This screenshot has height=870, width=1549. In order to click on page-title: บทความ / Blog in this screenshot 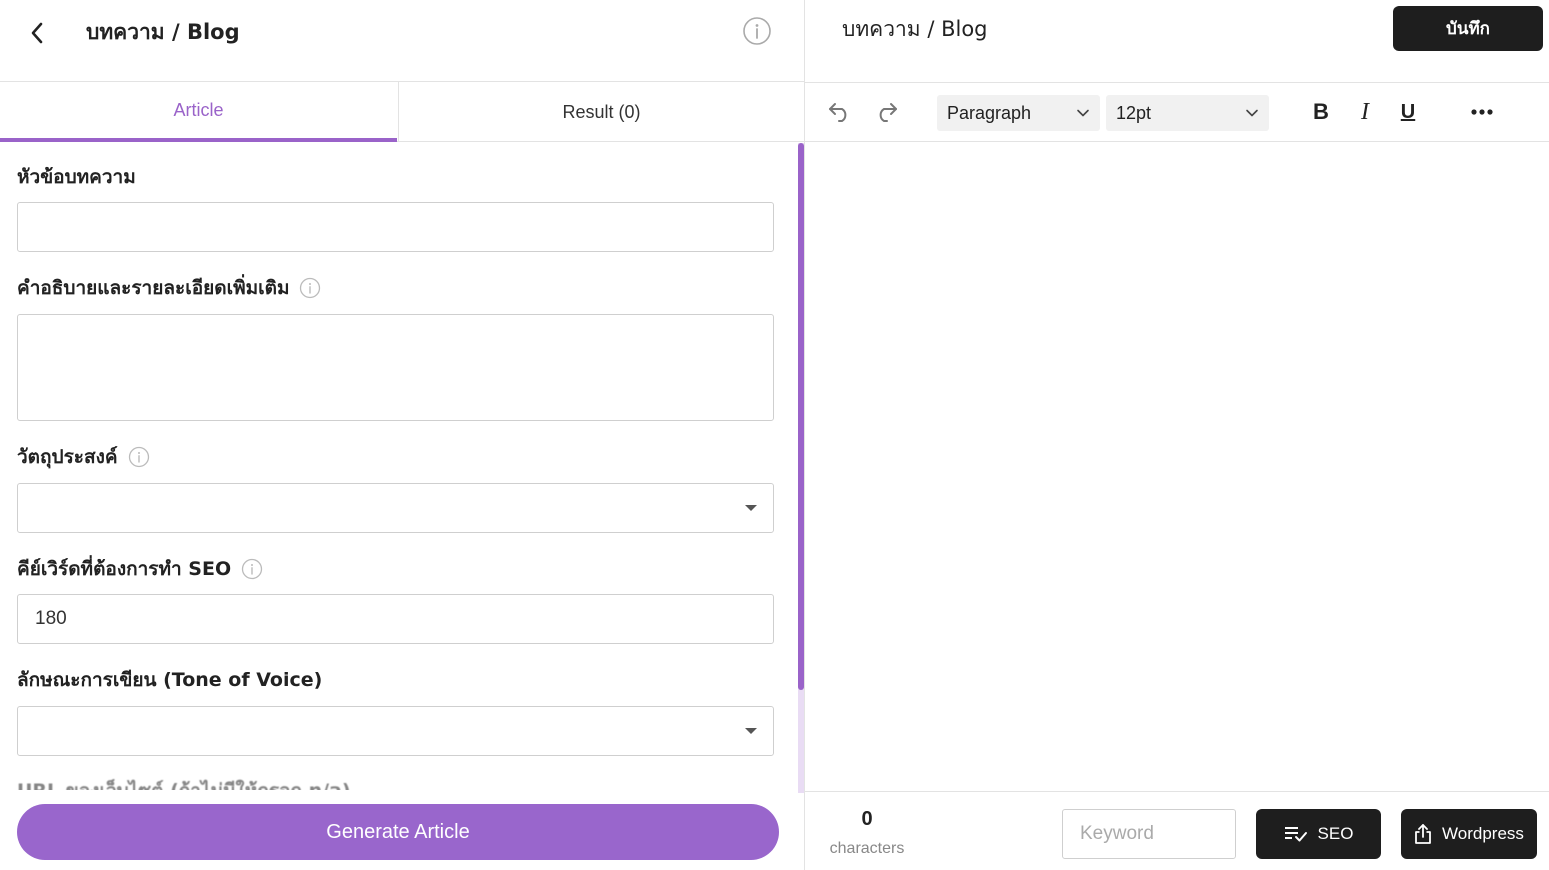, I will do `click(163, 32)`.